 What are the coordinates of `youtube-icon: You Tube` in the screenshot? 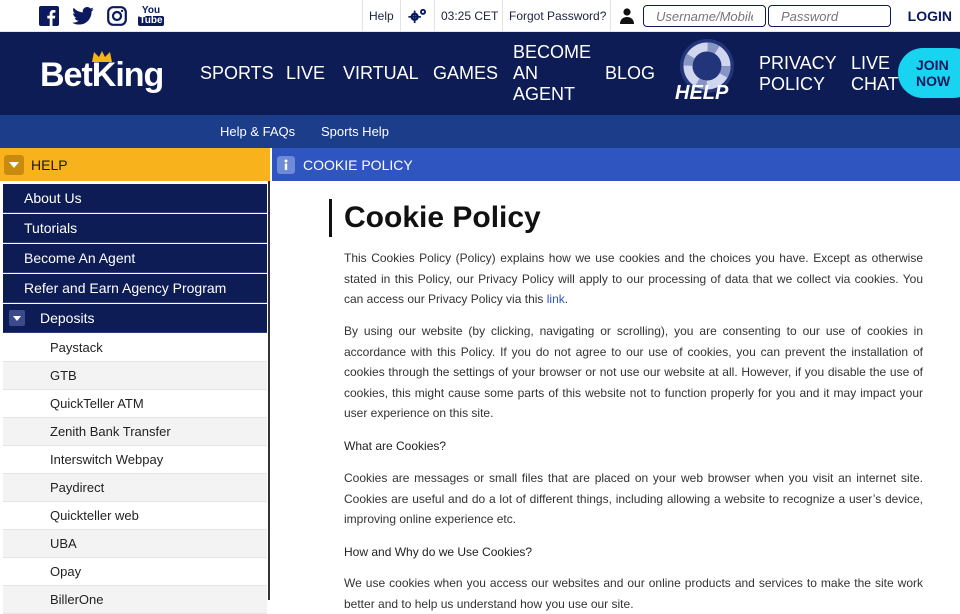 It's located at (151, 16).